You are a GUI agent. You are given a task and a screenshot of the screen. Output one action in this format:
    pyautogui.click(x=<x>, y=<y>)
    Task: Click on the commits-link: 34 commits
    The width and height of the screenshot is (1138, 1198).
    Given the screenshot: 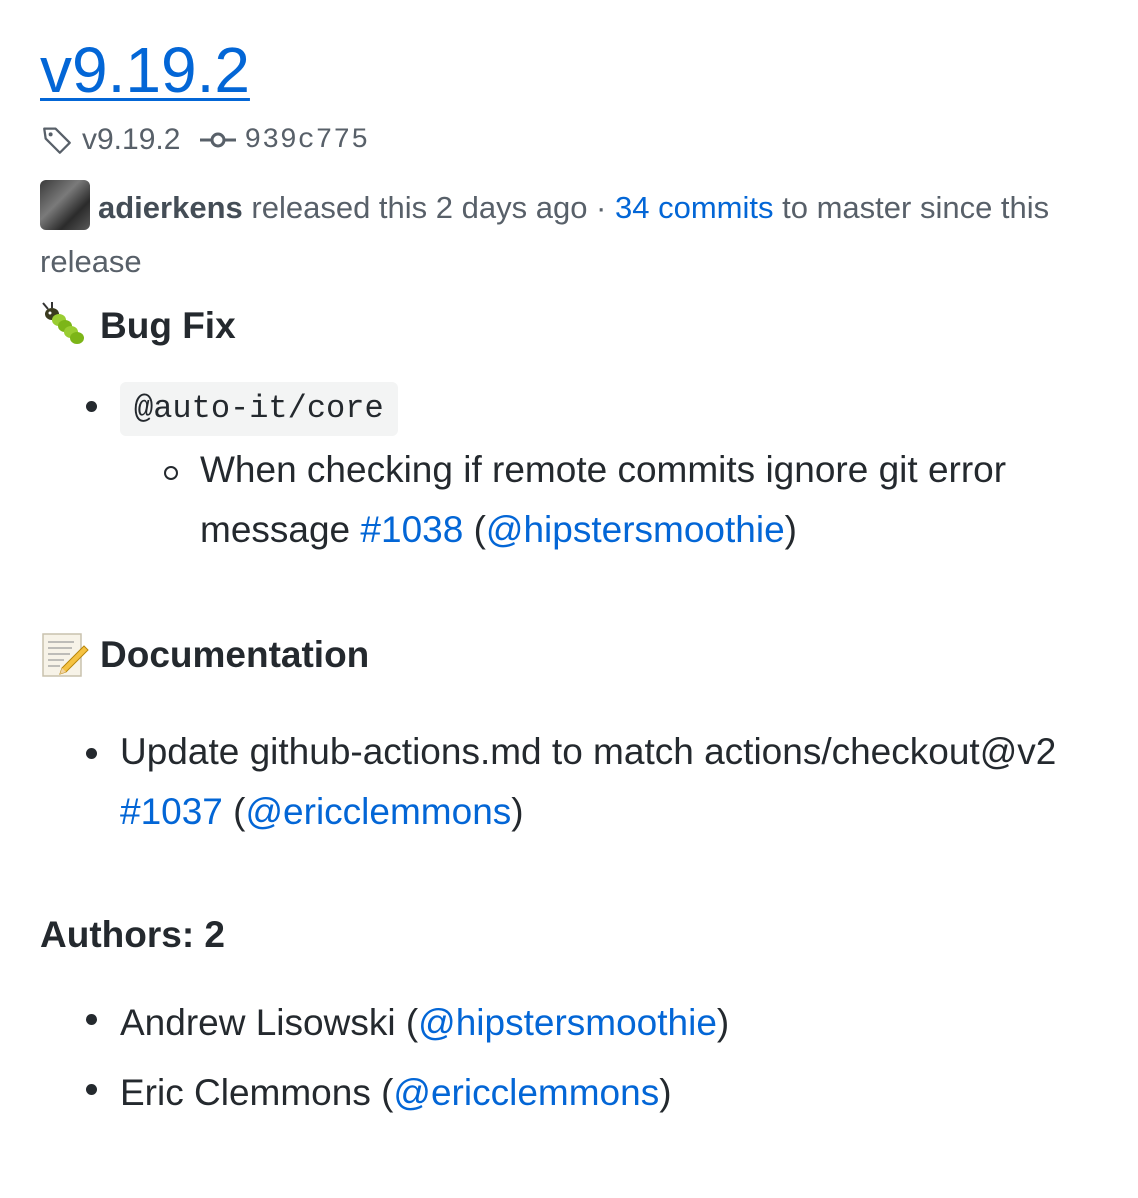 What is the action you would take?
    pyautogui.click(x=694, y=207)
    